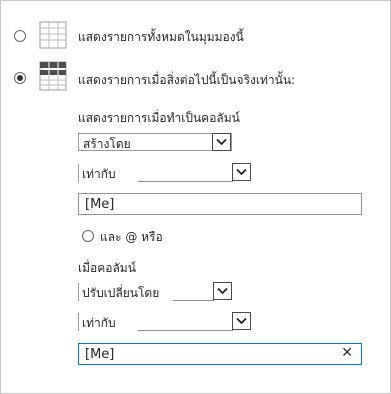  I want to click on operator-select-1: เท่ากับ, so click(164, 172).